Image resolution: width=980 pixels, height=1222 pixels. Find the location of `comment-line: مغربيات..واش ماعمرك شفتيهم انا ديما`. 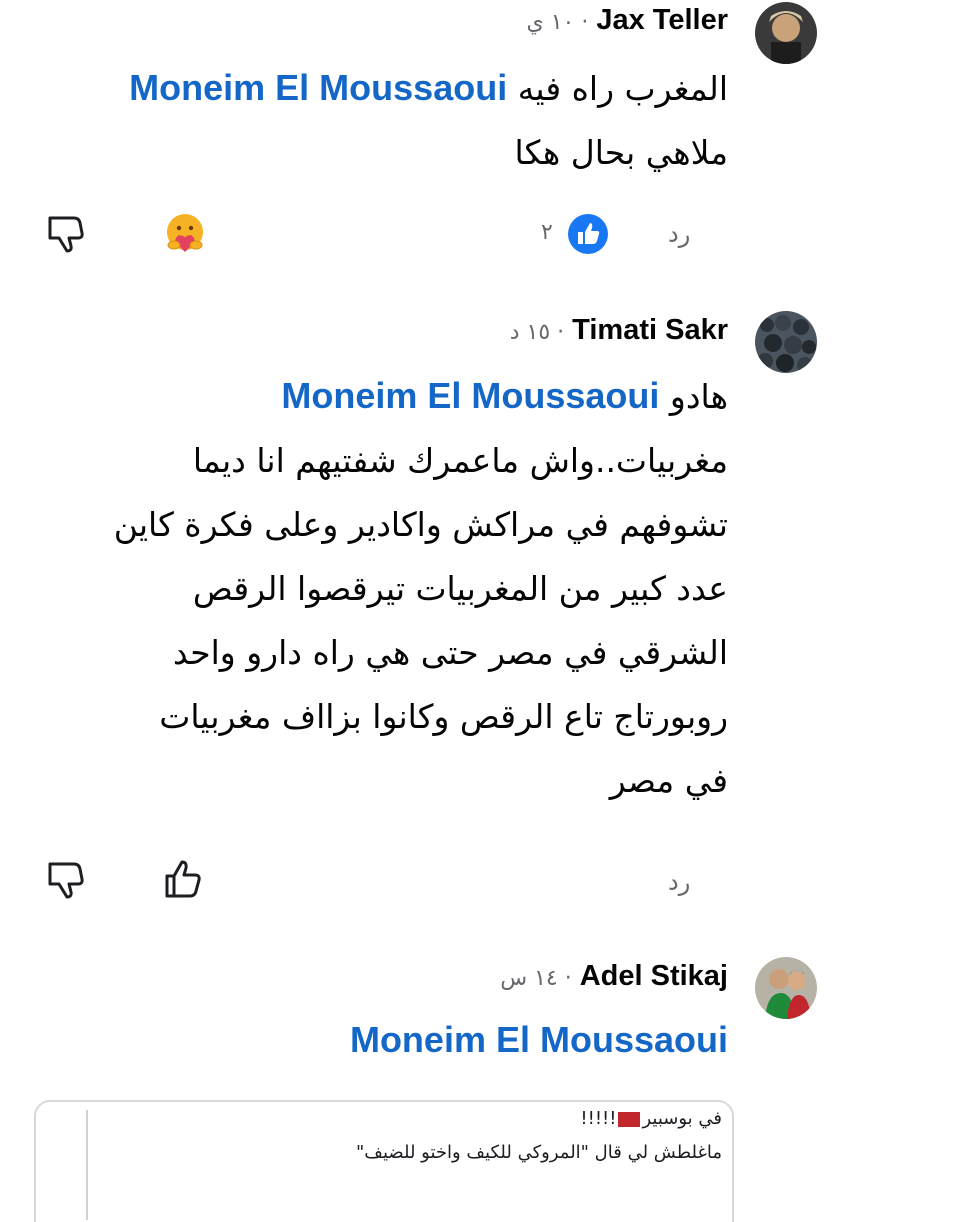

comment-line: مغربيات..واش ماعمرك شفتيهم انا ديما is located at coordinates (460, 460).